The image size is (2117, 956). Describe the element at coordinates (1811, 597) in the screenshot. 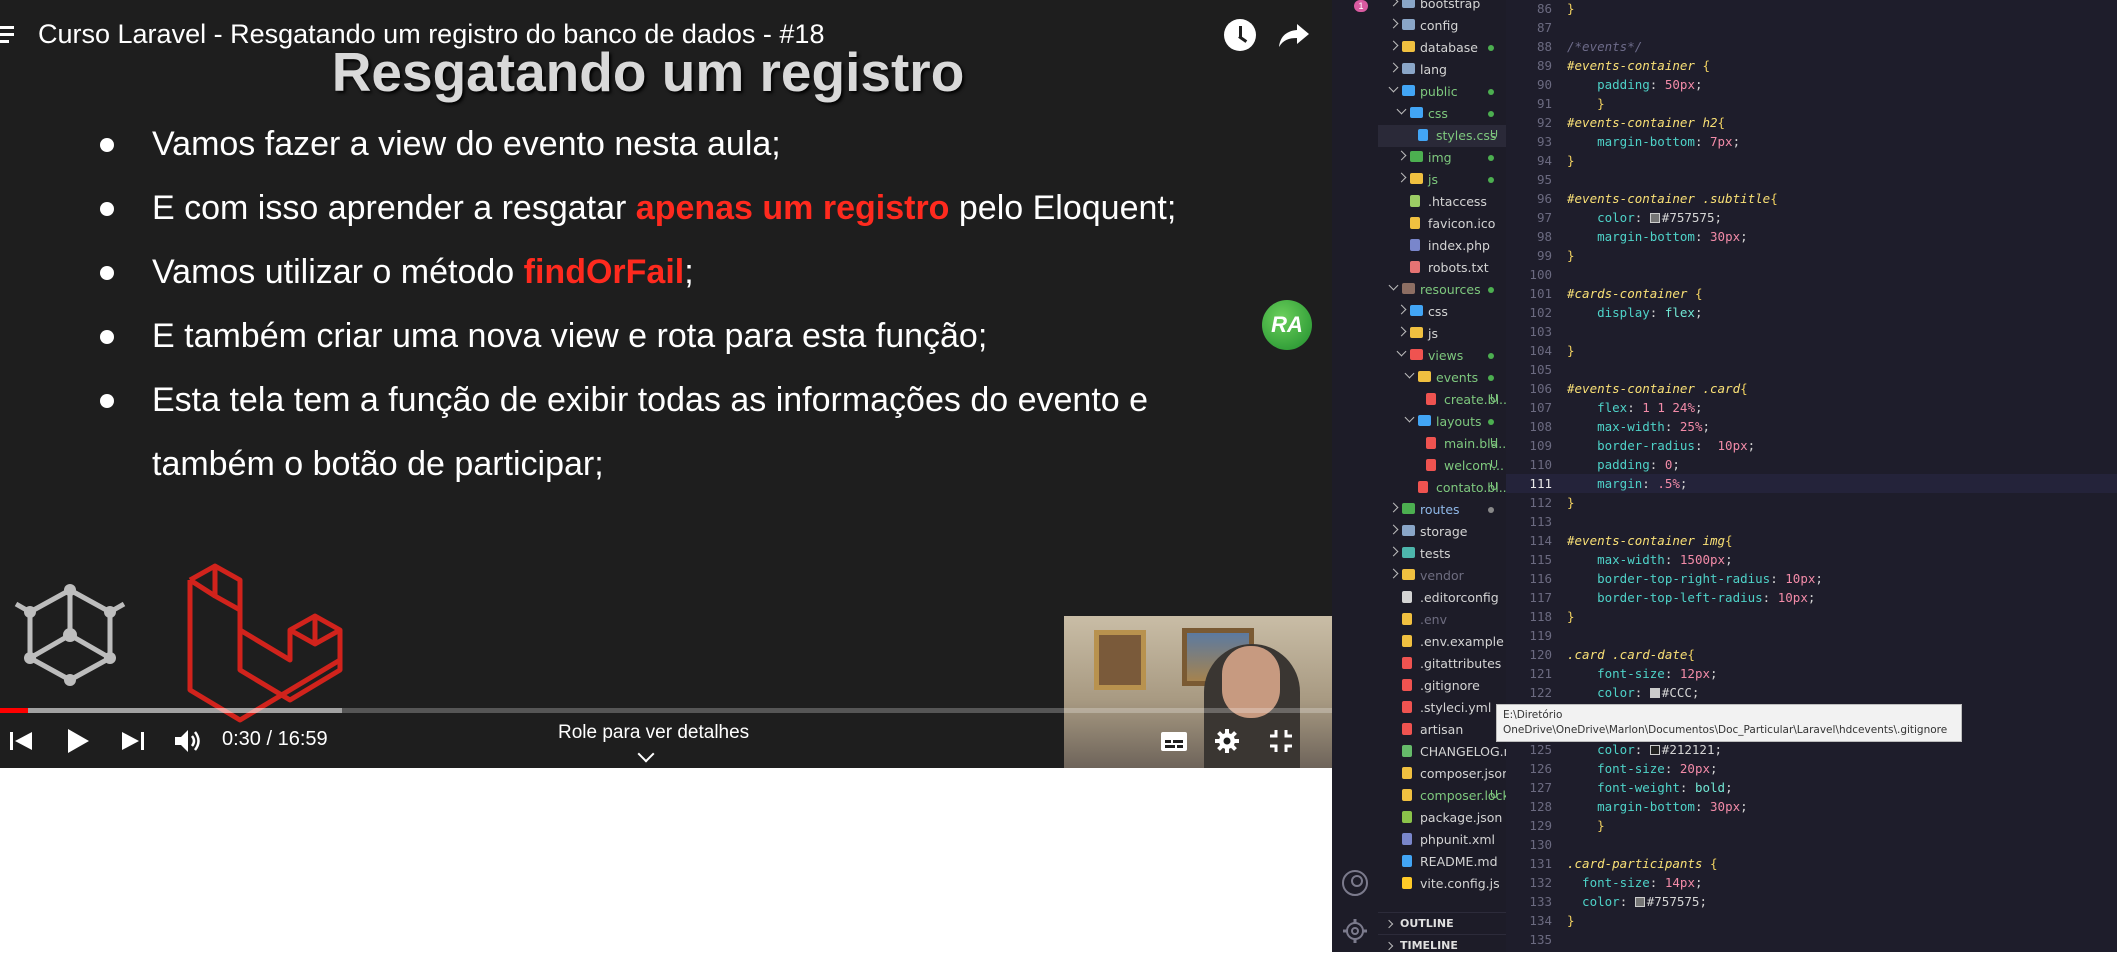

I see `code-line: 117 border-top-left-radius: 10px;` at that location.